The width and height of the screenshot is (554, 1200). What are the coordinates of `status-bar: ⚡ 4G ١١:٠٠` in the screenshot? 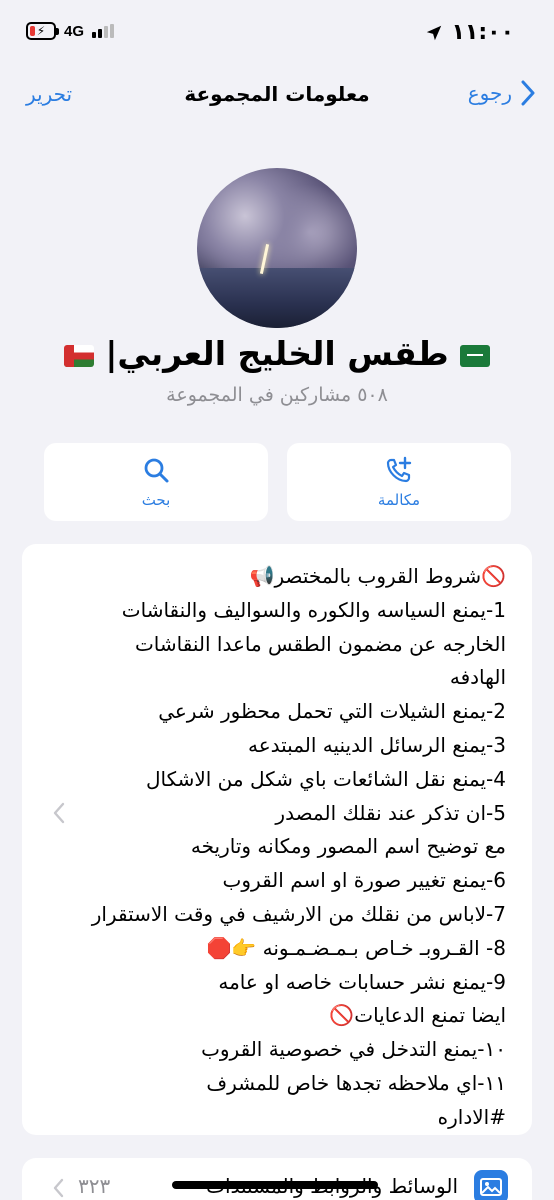 It's located at (277, 33).